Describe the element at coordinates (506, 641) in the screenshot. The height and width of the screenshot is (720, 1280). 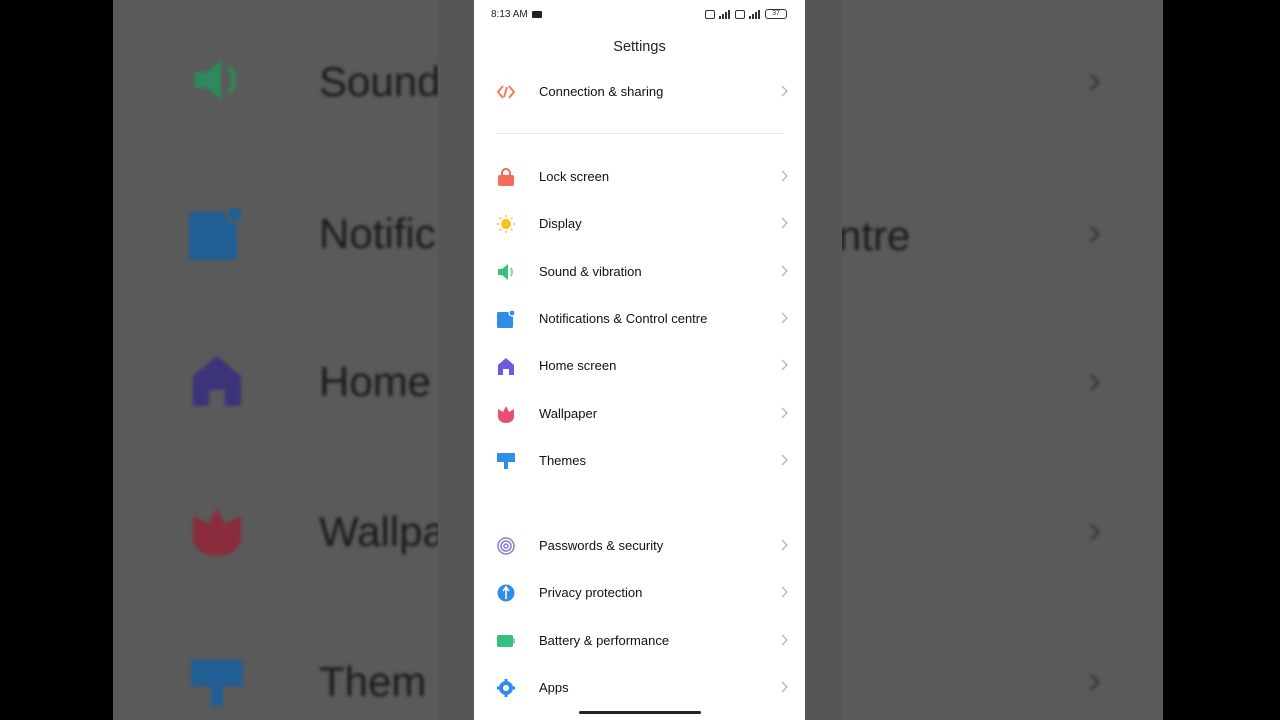
I see `battery-icon` at that location.